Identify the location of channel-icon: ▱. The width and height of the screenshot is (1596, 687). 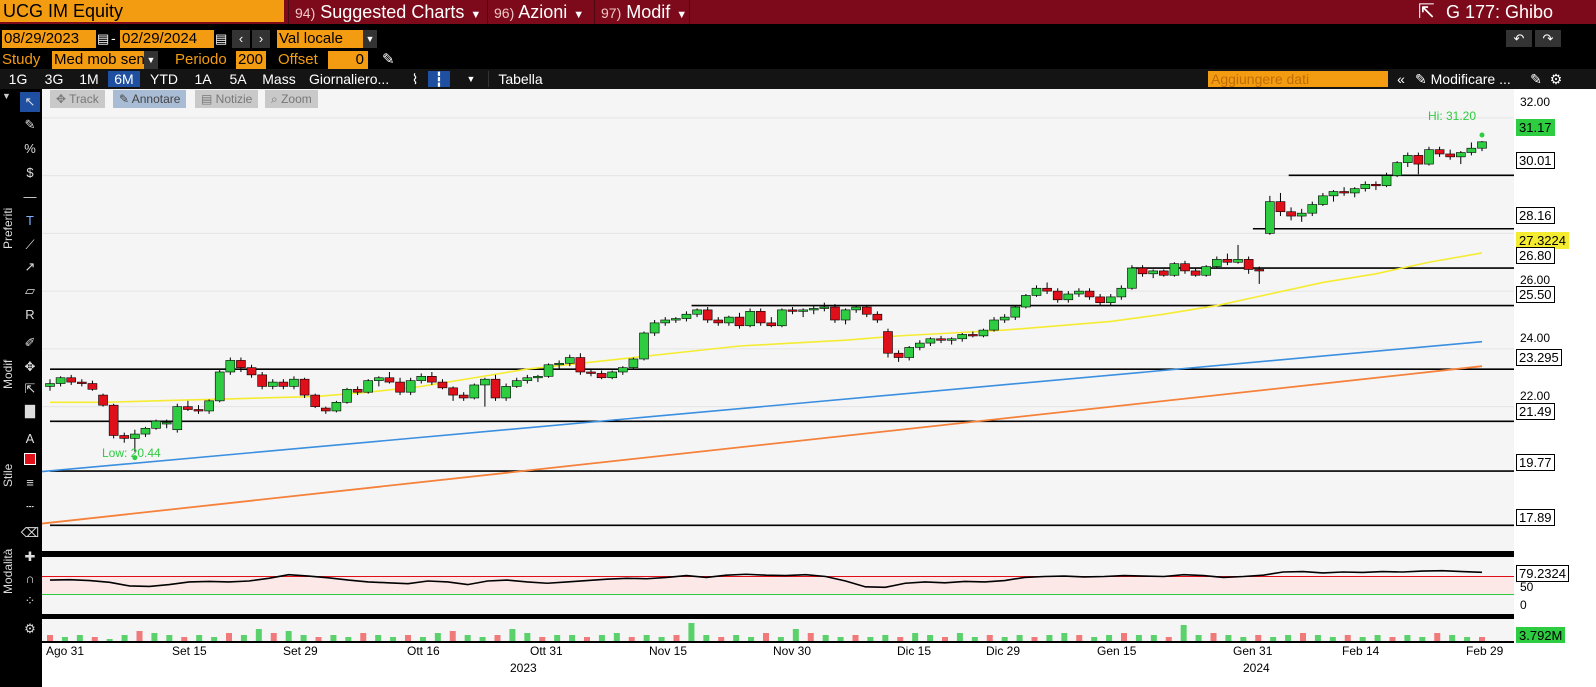
(30, 291).